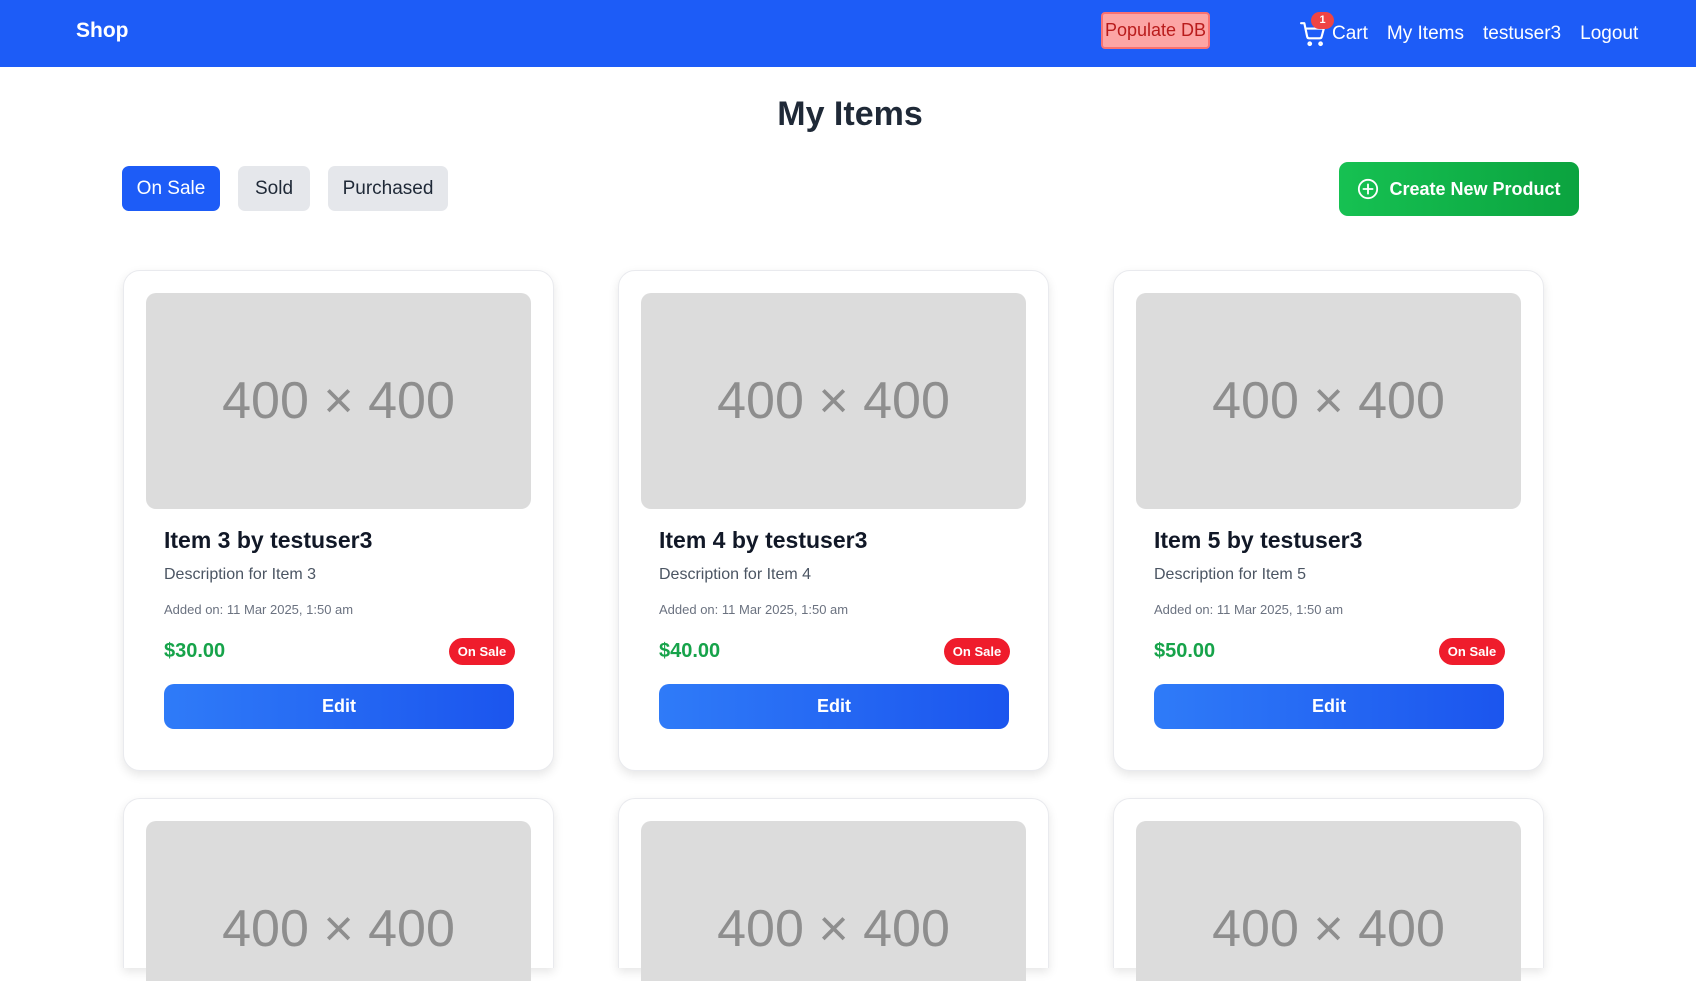  I want to click on brand-logo: Shop, so click(102, 31).